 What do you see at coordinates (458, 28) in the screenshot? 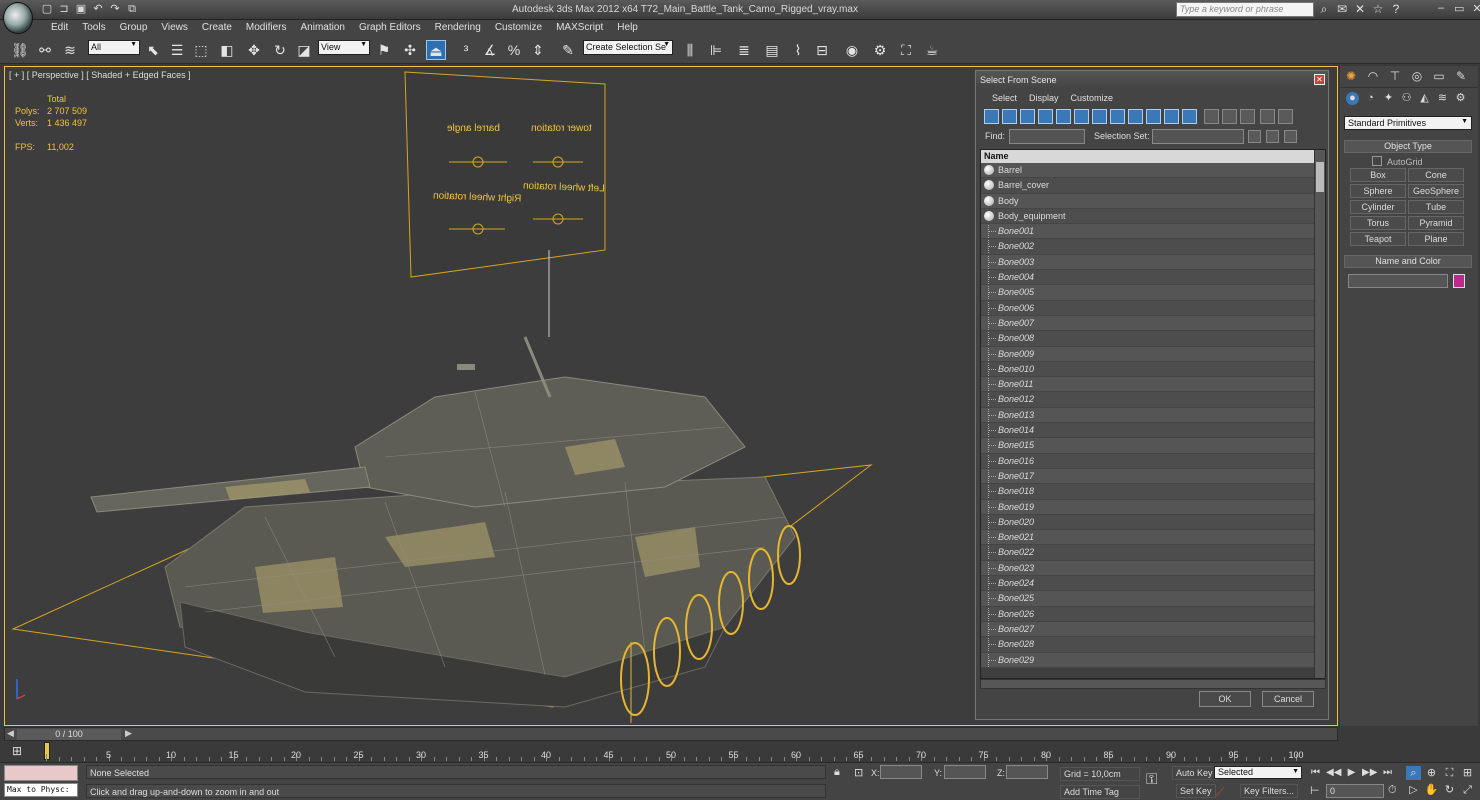
I see `menu-rendering: Rendering` at bounding box center [458, 28].